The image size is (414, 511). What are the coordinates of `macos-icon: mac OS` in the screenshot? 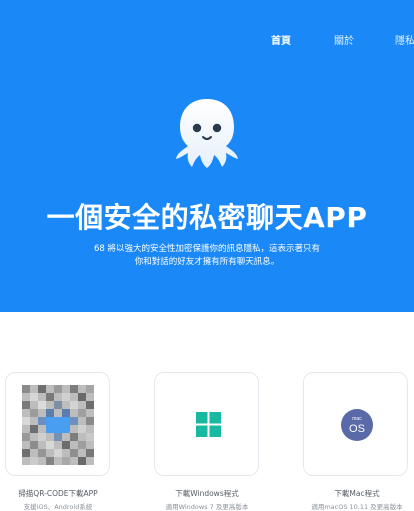 It's located at (357, 425).